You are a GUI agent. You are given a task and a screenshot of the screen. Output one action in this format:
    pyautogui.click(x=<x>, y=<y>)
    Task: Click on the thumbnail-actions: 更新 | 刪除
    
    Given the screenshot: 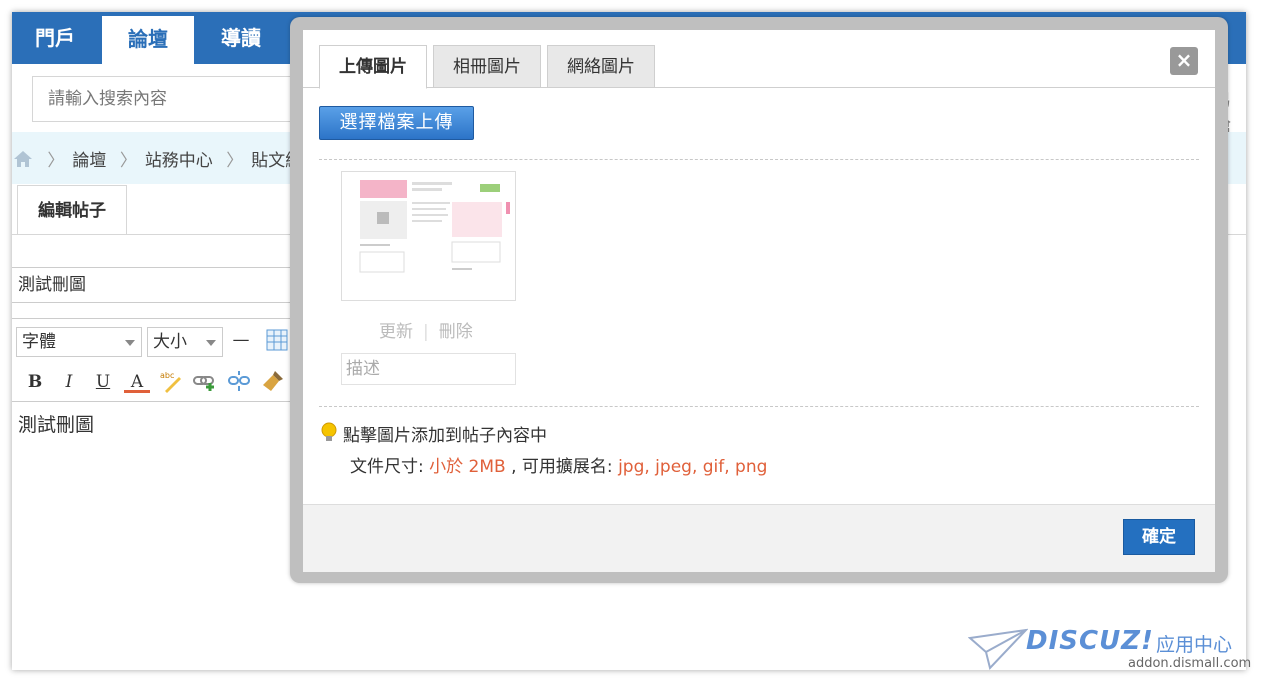 What is the action you would take?
    pyautogui.click(x=426, y=332)
    